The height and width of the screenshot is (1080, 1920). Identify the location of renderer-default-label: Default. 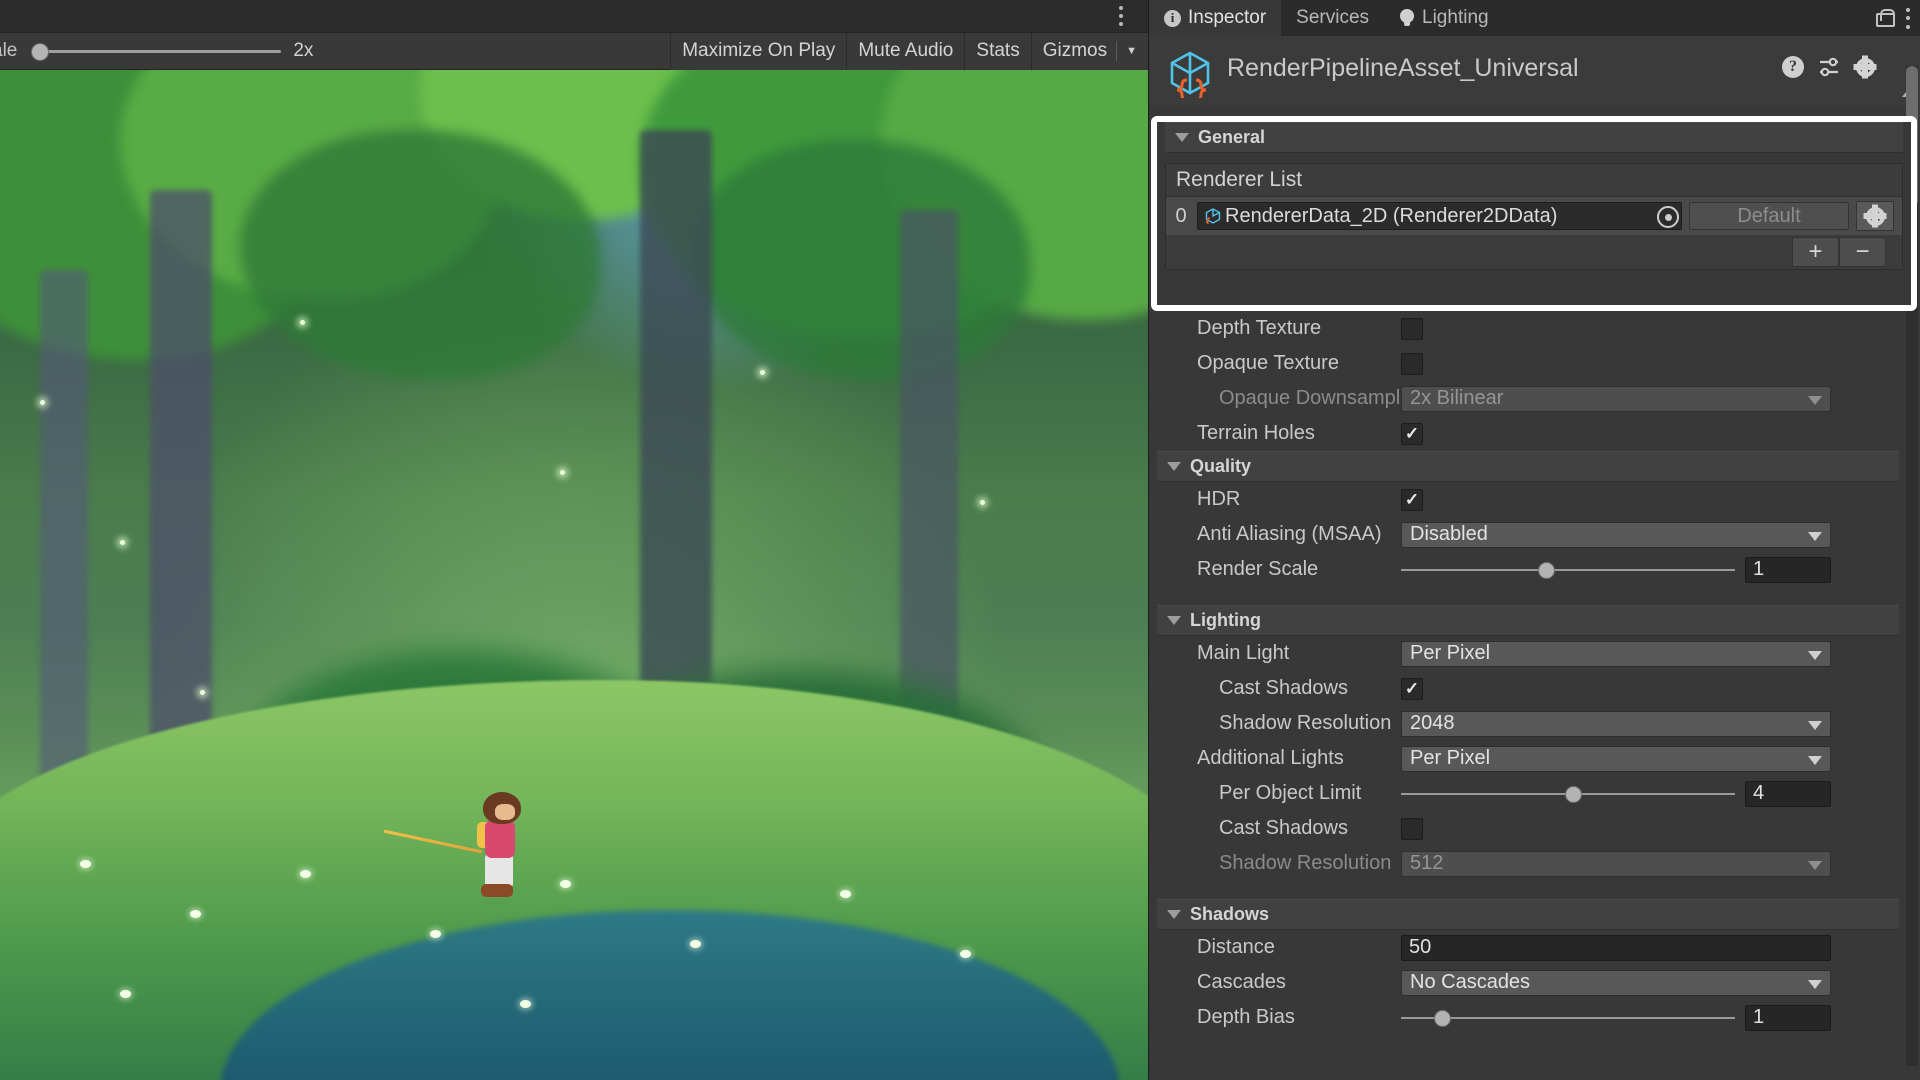
(1769, 215).